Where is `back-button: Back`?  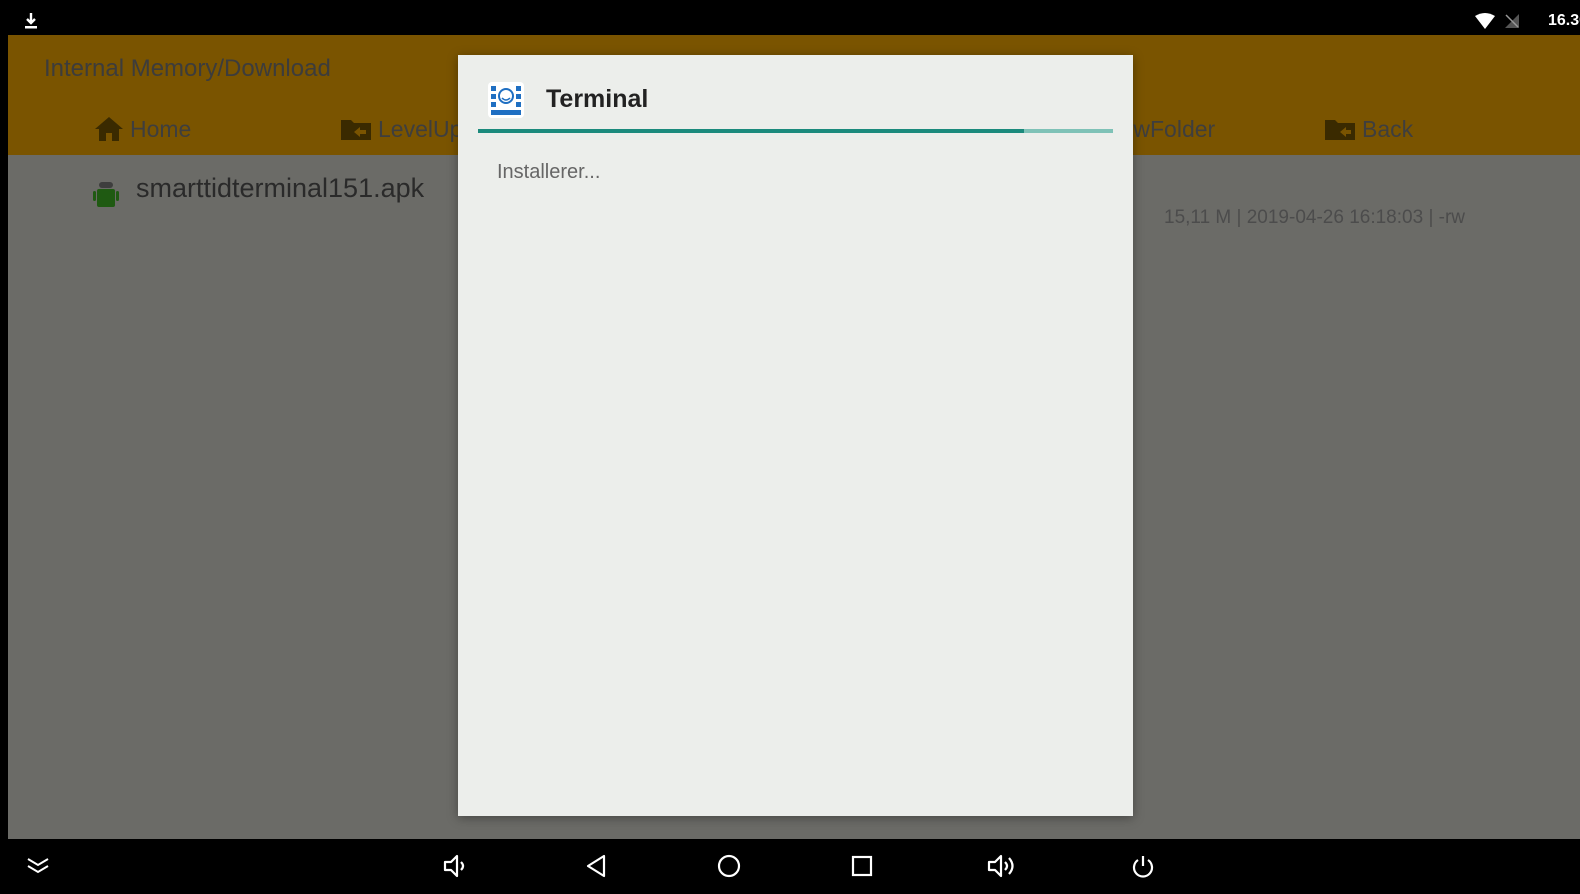
back-button: Back is located at coordinates (1368, 129).